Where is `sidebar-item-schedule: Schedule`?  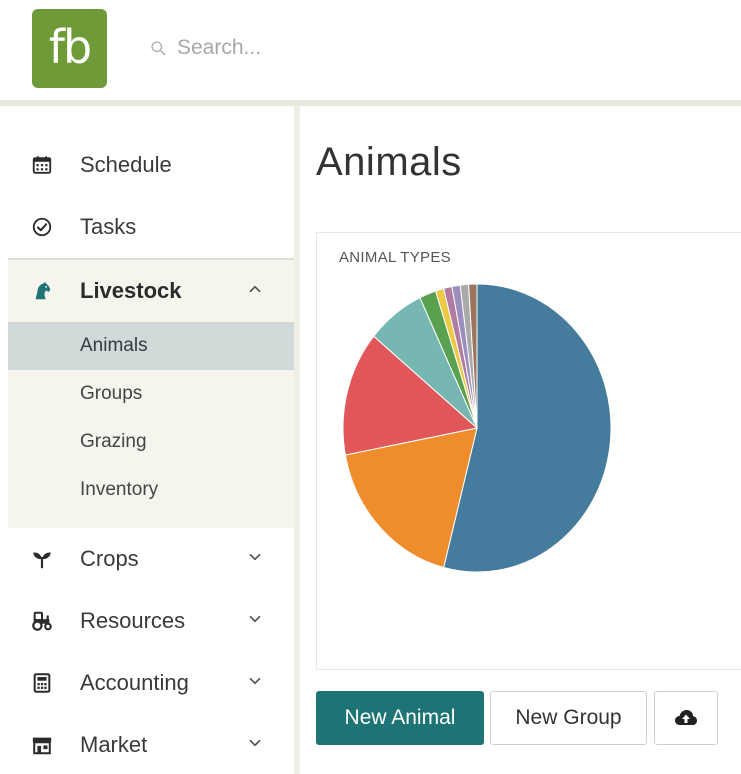 sidebar-item-schedule: Schedule is located at coordinates (151, 165).